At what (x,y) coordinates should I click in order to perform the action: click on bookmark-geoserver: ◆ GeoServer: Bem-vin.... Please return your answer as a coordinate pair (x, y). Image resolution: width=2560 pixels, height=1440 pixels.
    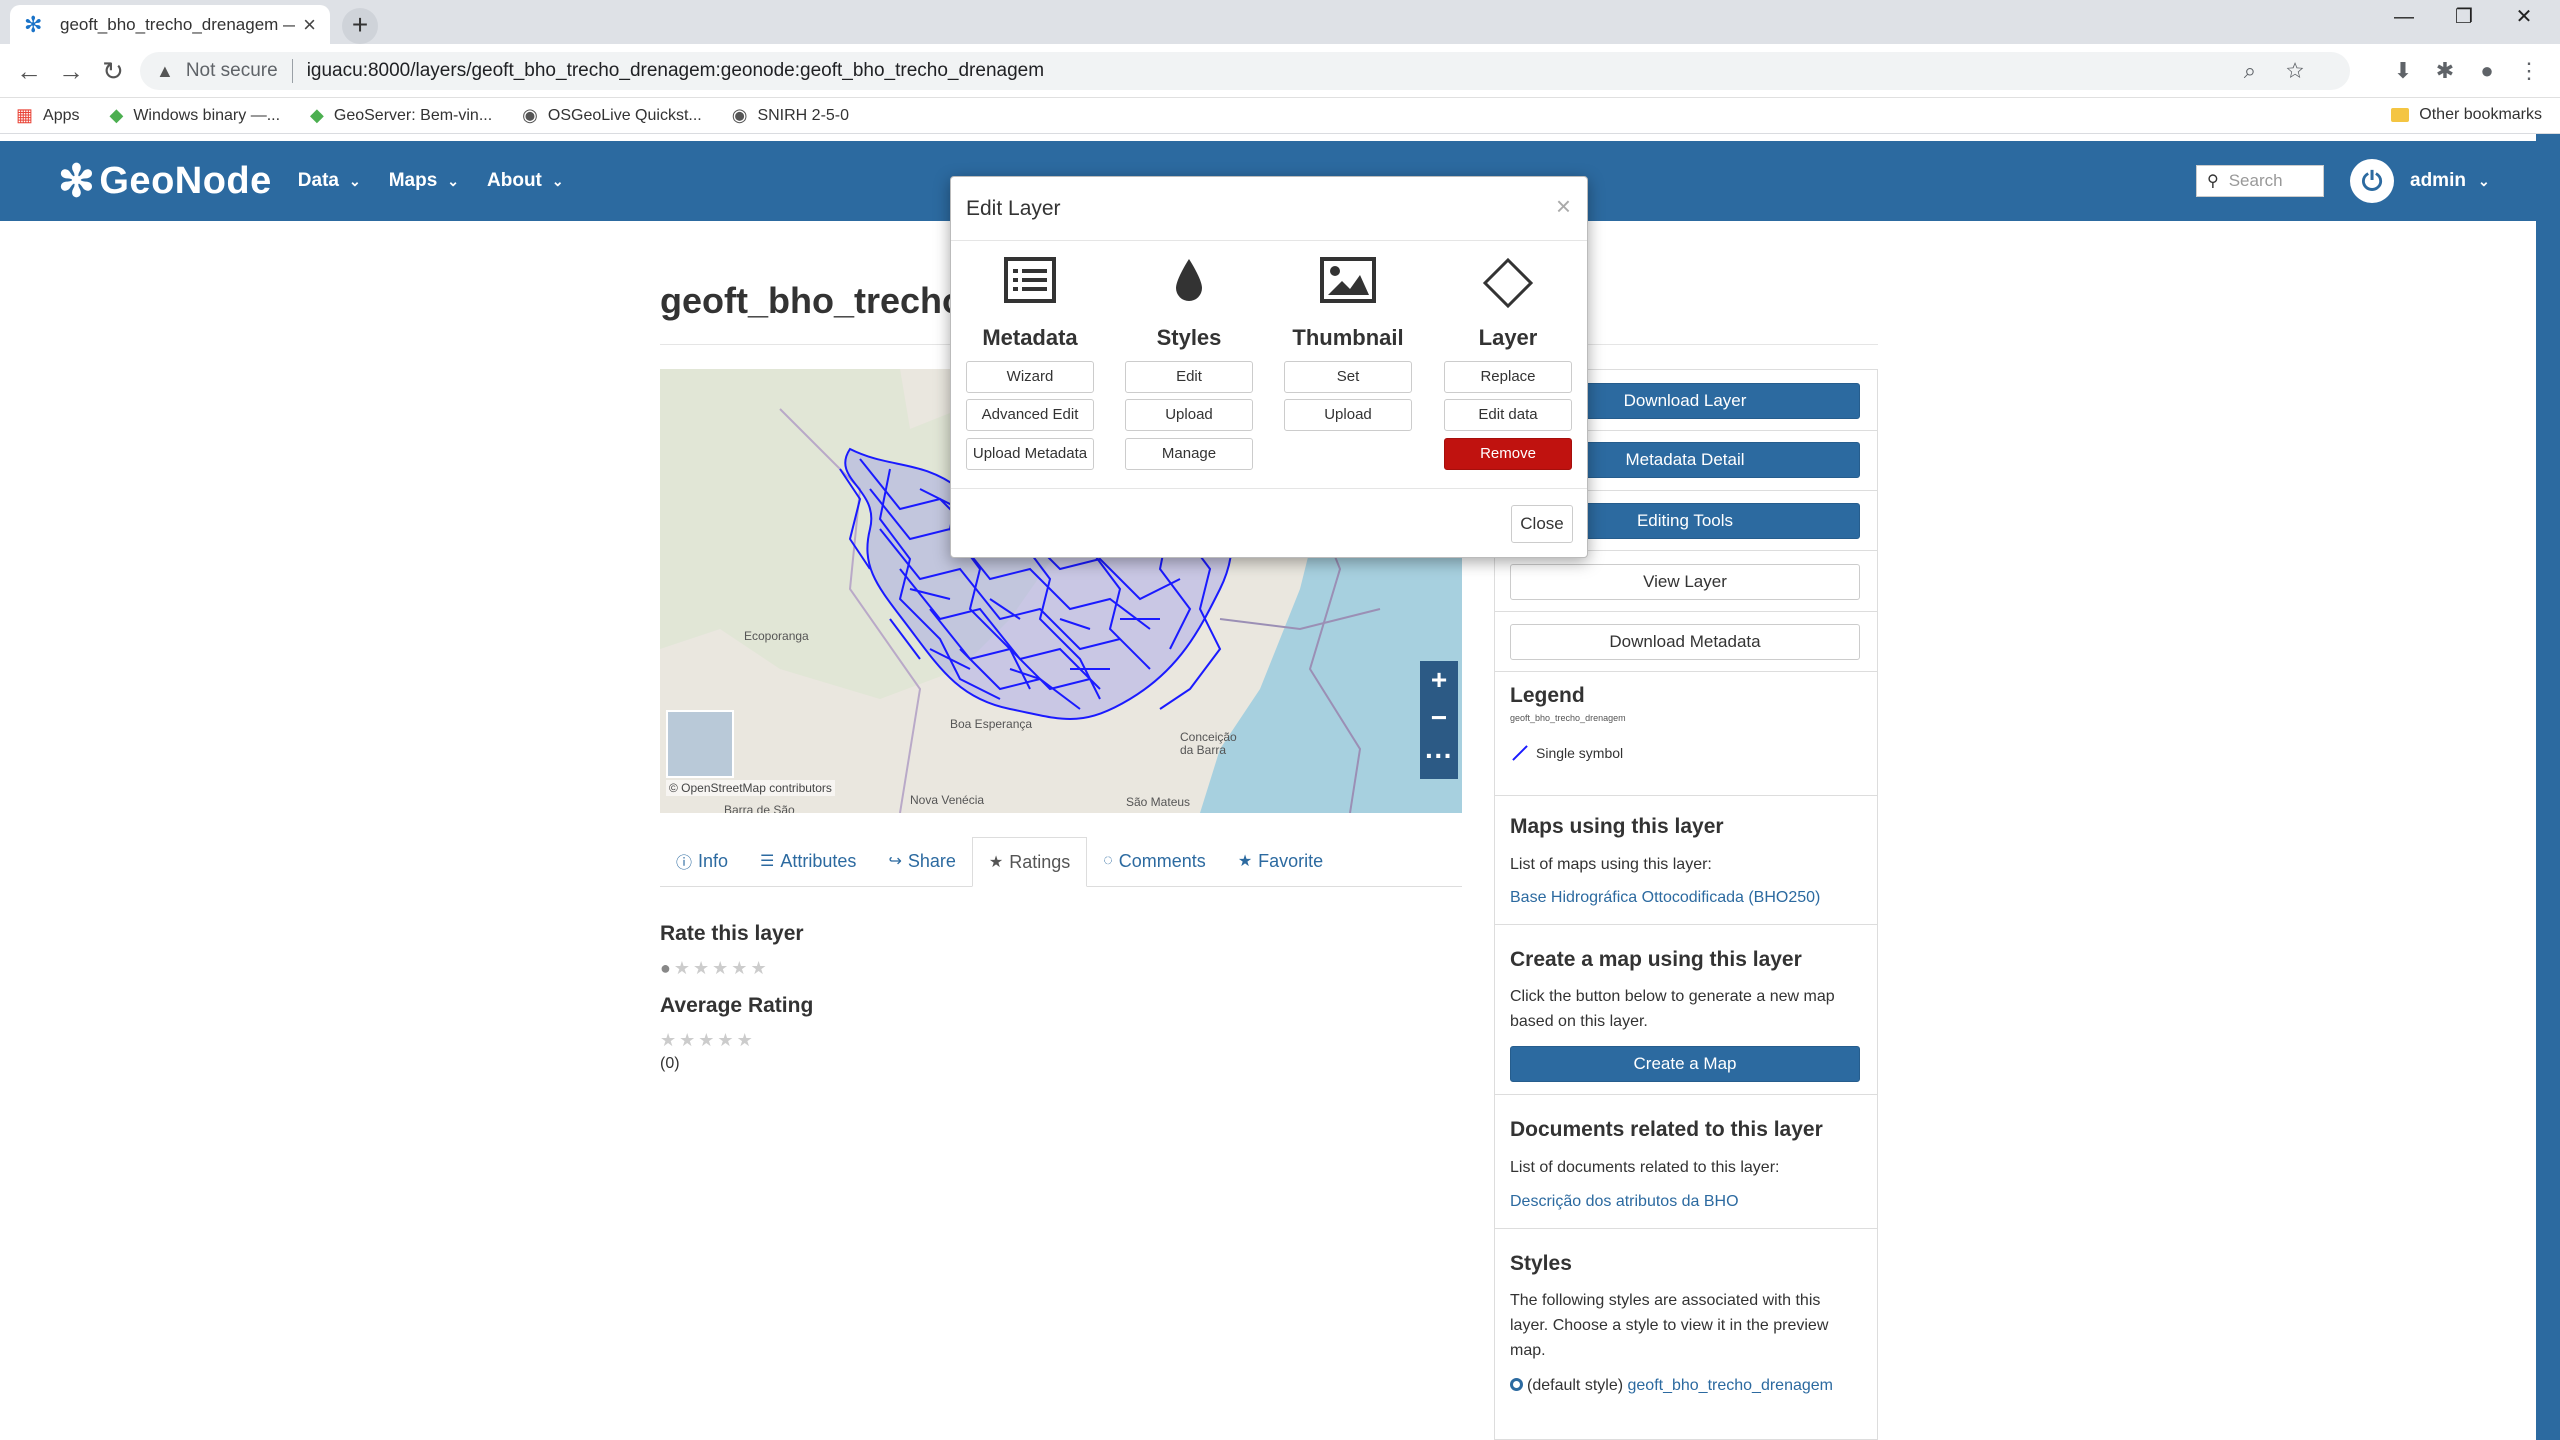
    Looking at the image, I should click on (401, 115).